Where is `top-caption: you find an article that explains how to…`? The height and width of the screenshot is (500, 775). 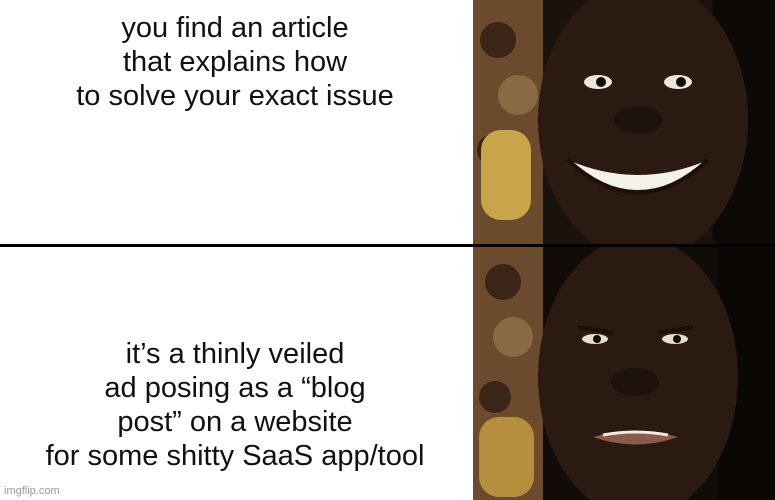 top-caption: you find an article that explains how to… is located at coordinates (235, 62).